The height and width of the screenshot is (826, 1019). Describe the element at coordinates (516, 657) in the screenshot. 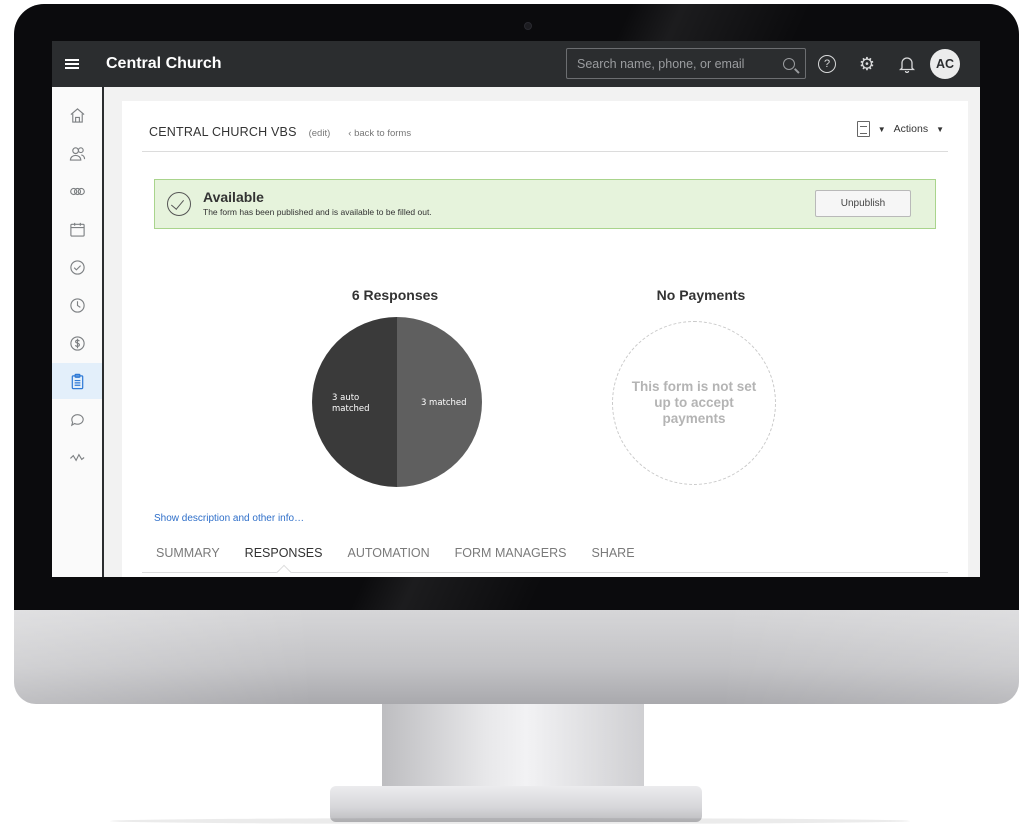

I see `monitor-chin` at that location.